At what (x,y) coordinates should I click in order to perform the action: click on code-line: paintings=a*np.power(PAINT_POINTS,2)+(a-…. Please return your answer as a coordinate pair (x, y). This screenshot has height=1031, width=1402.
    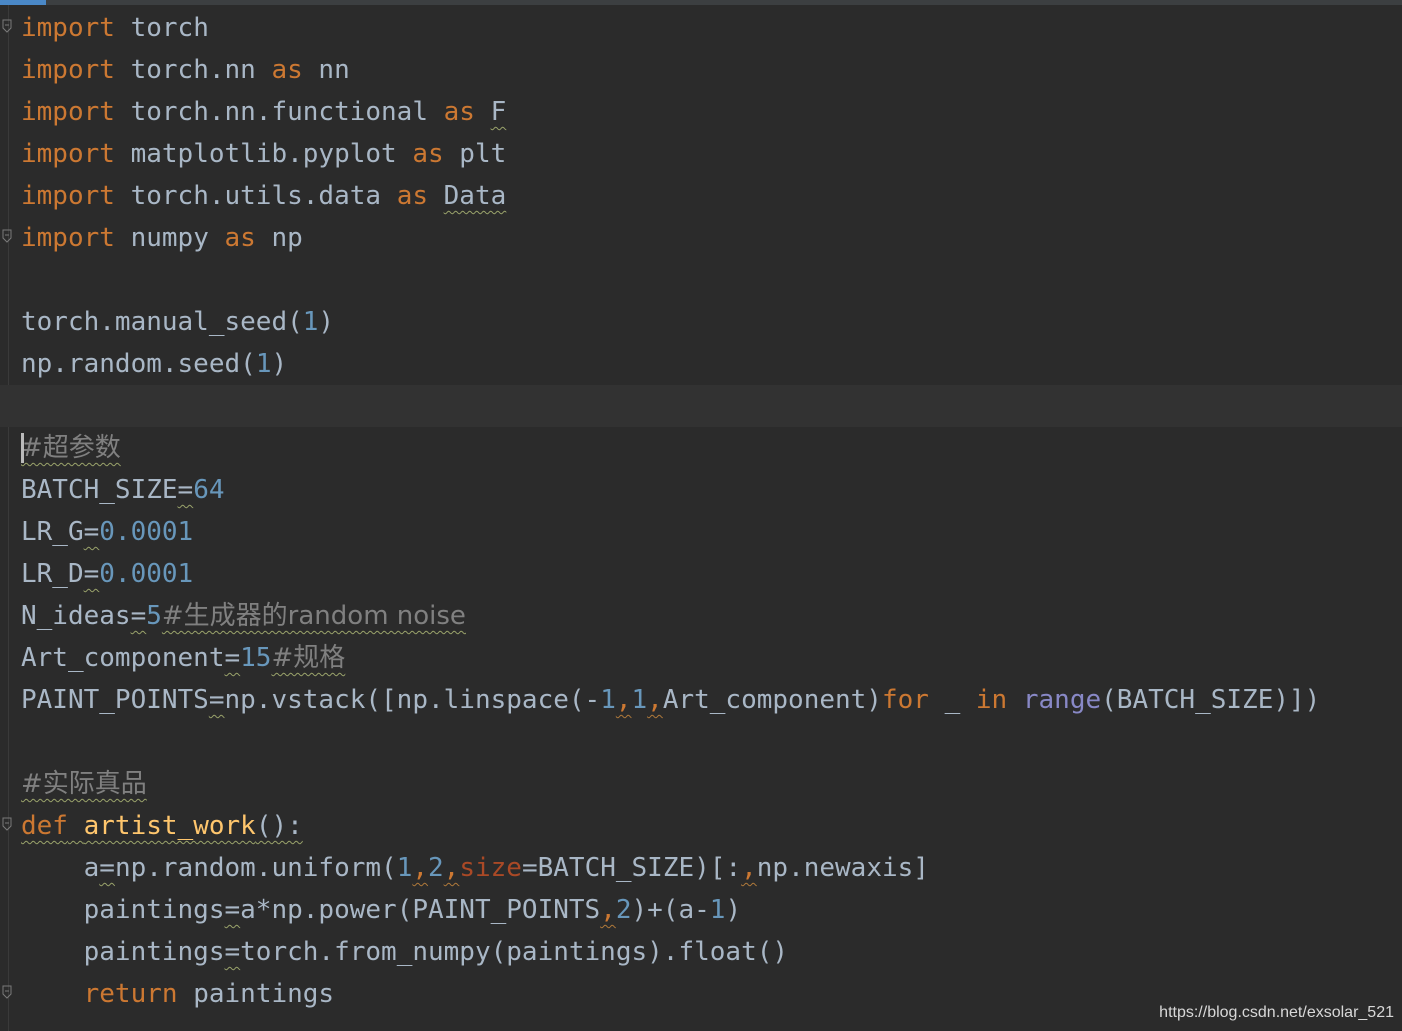
    Looking at the image, I should click on (708, 910).